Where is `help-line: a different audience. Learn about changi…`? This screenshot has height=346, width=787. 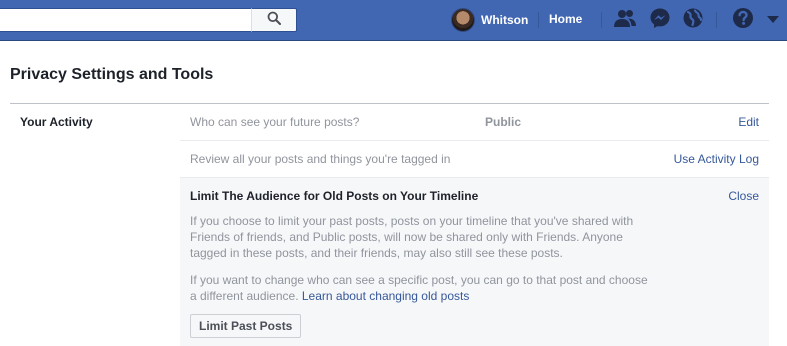 help-line: a different audience. Learn about changi… is located at coordinates (425, 296).